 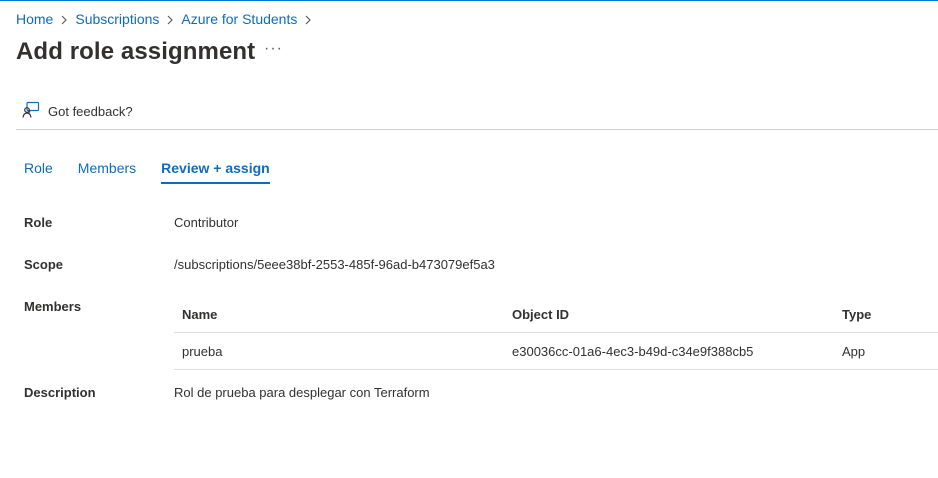 What do you see at coordinates (469, 0) in the screenshot?
I see `top-accent-line` at bounding box center [469, 0].